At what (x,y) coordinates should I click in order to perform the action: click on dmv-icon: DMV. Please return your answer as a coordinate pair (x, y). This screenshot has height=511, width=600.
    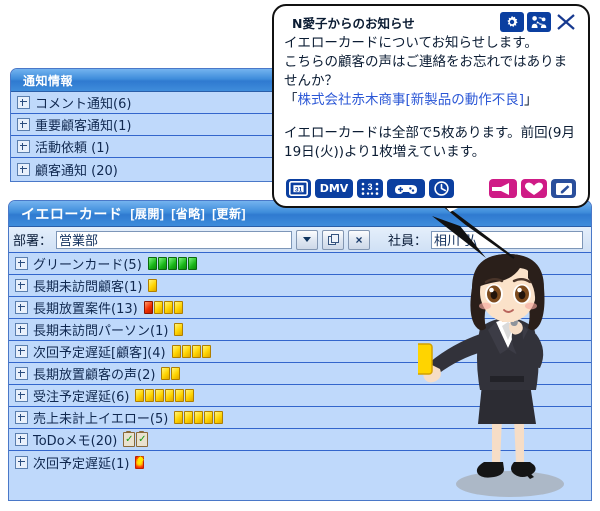
    Looking at the image, I should click on (334, 188).